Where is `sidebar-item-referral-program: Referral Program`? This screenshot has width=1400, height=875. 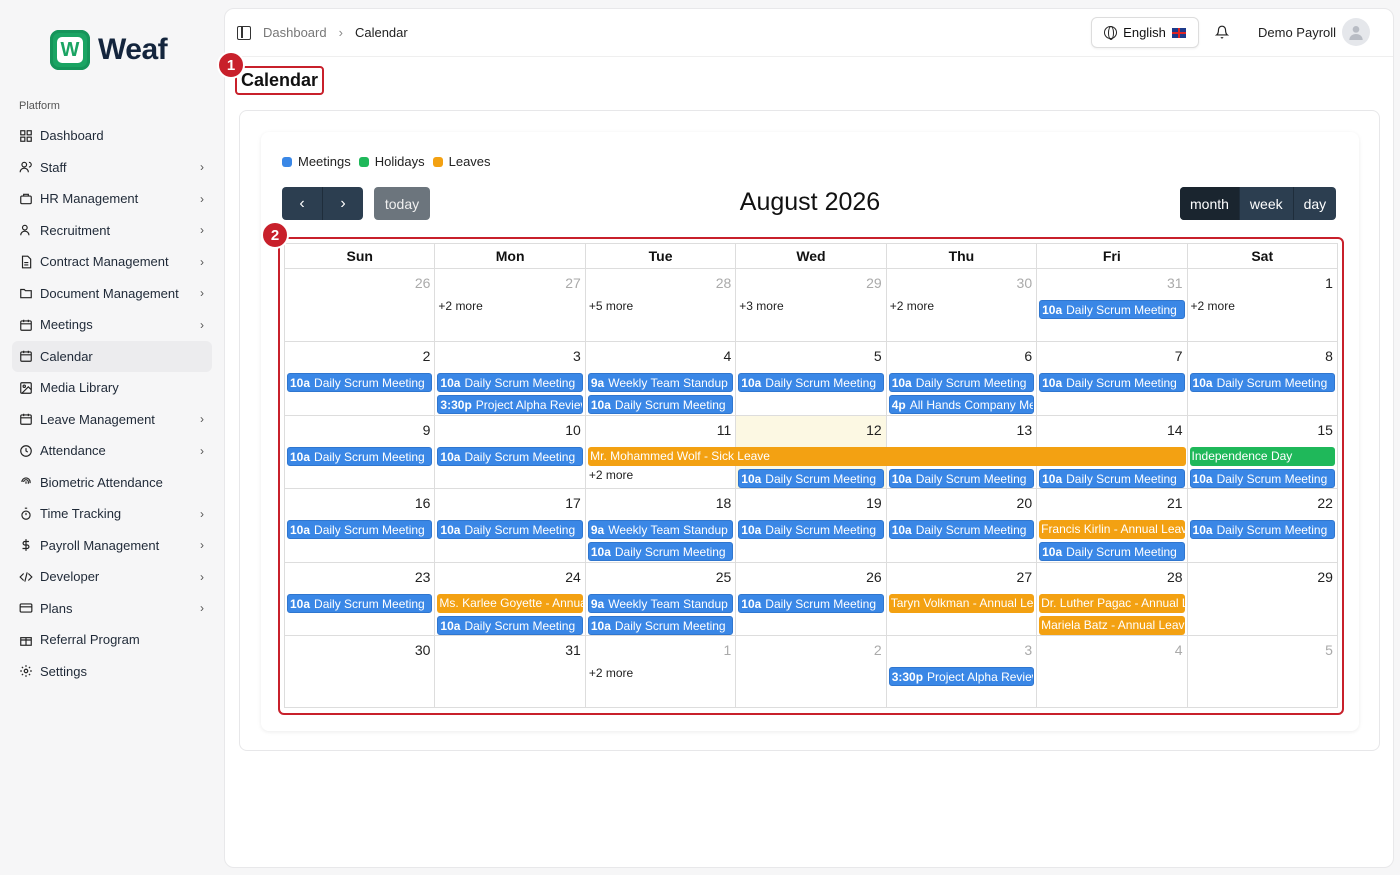
sidebar-item-referral-program: Referral Program is located at coordinates (112, 640).